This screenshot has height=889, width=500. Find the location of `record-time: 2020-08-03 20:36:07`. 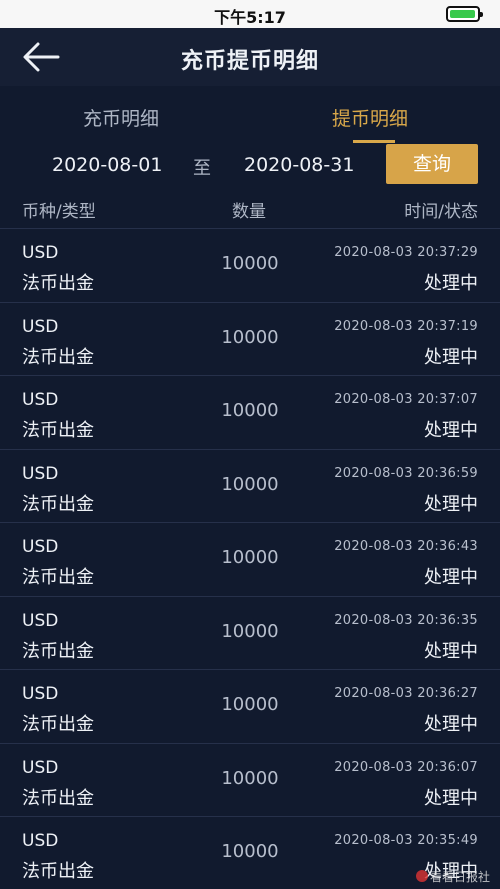

record-time: 2020-08-03 20:36:07 is located at coordinates (406, 767).